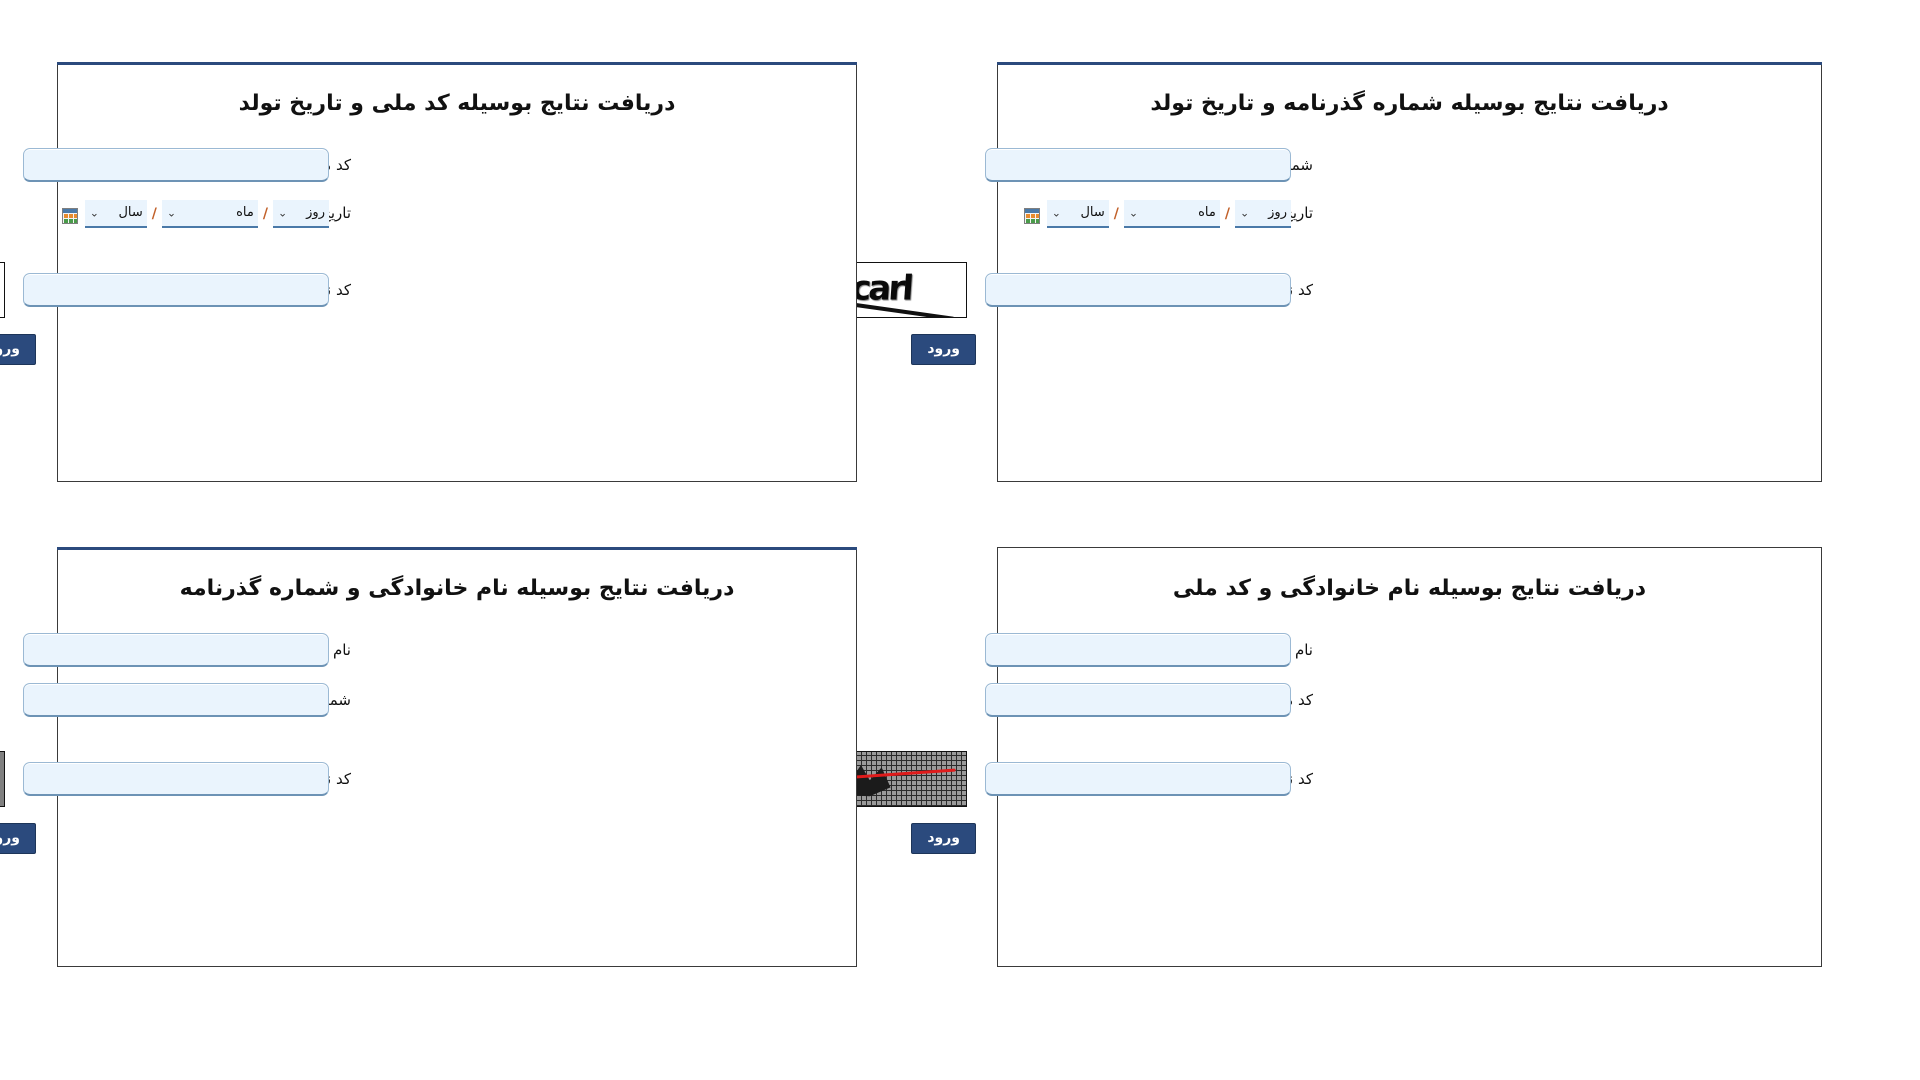 The height and width of the screenshot is (1080, 1920). What do you see at coordinates (458, 103) in the screenshot?
I see `panel-title: دریافت نتایج بوسیله کد ملی و تاریخ تولد` at bounding box center [458, 103].